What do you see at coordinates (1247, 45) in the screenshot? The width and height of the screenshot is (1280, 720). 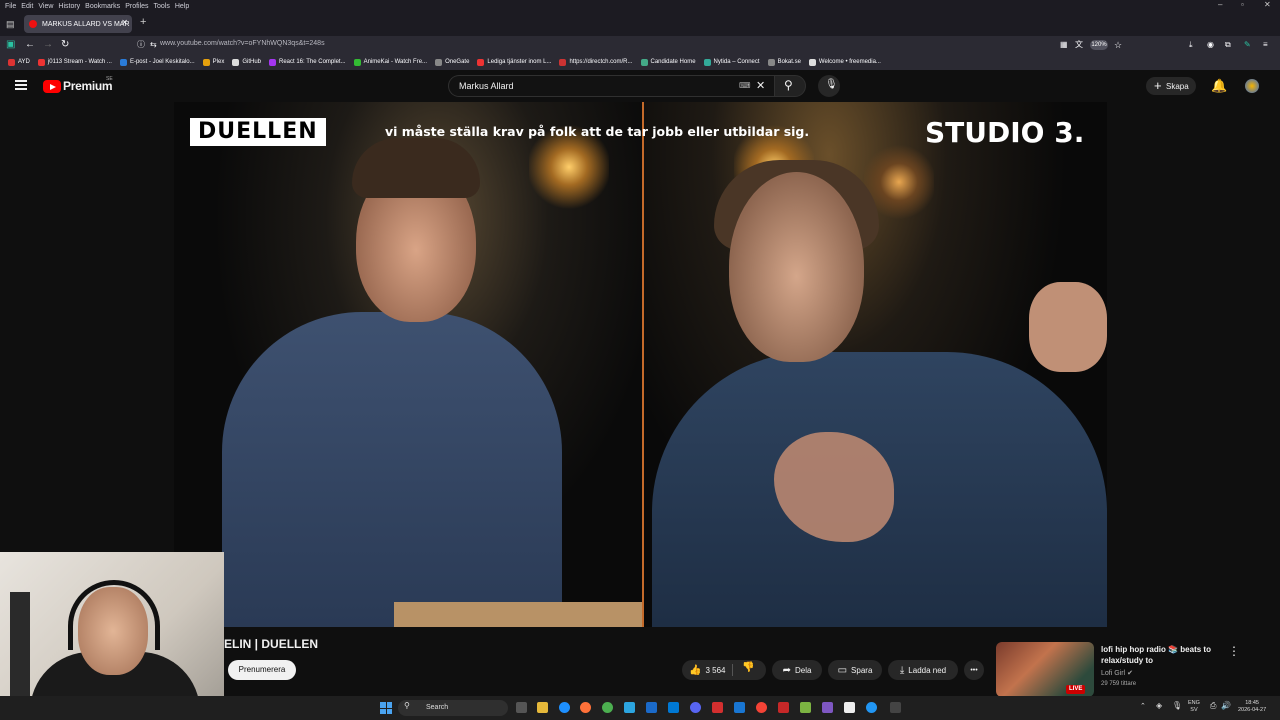 I see `extension-icon: ✎` at bounding box center [1247, 45].